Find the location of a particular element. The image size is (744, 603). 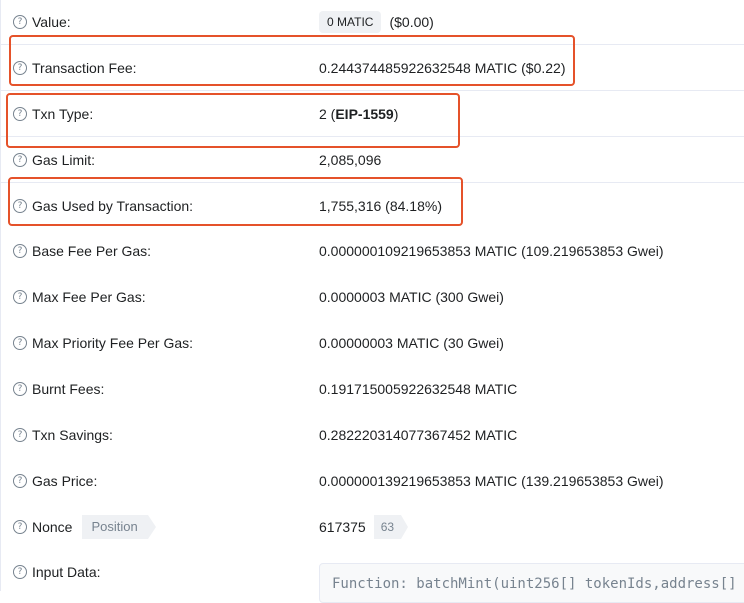

value-container: 617375 63 is located at coordinates (364, 526).